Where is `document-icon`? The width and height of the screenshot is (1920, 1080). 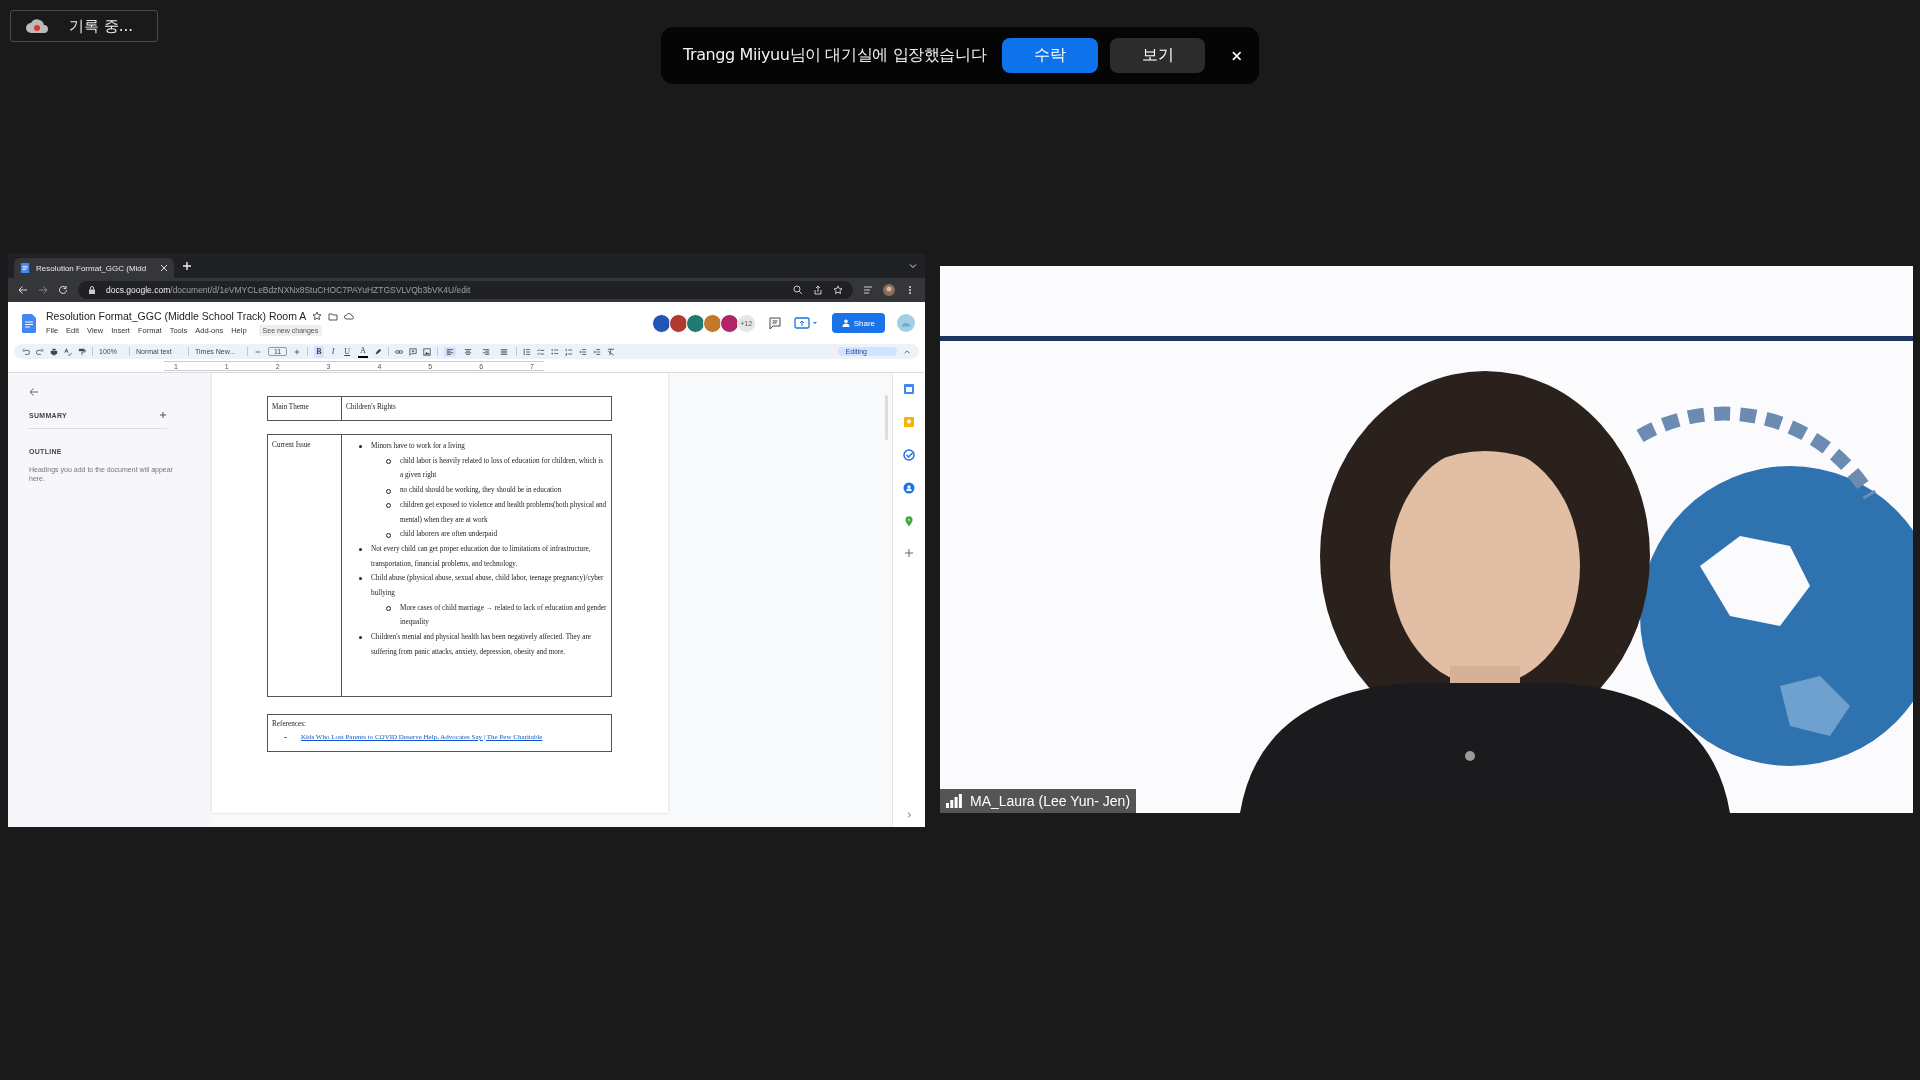 document-icon is located at coordinates (25, 268).